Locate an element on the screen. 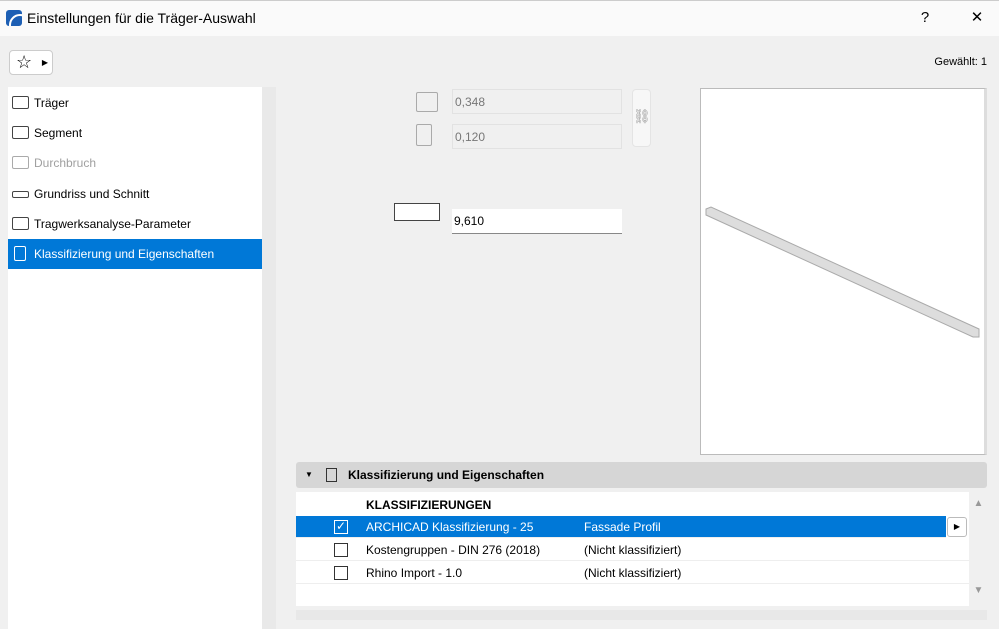 This screenshot has width=999, height=629. collapse-triangle-icon: ▼ is located at coordinates (309, 474).